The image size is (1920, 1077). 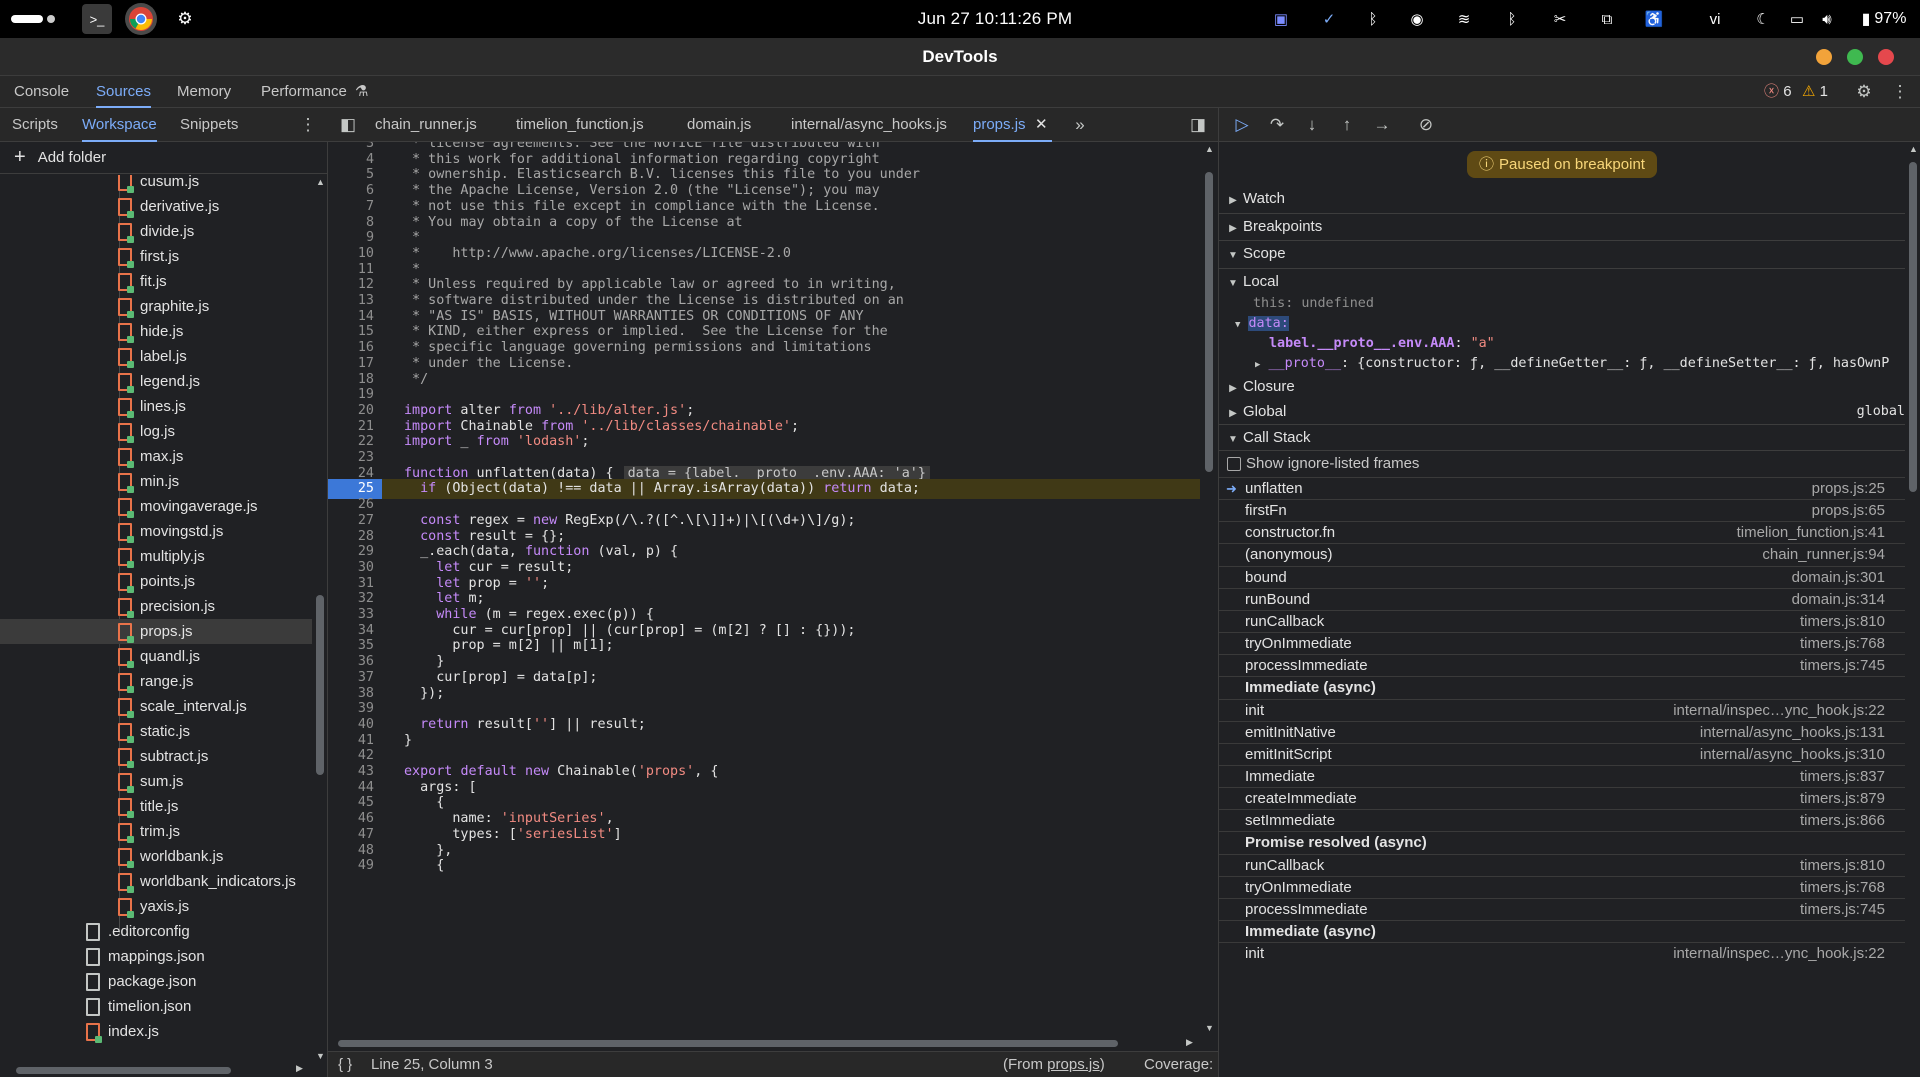 I want to click on file-tree-item: props.js, so click(x=156, y=631).